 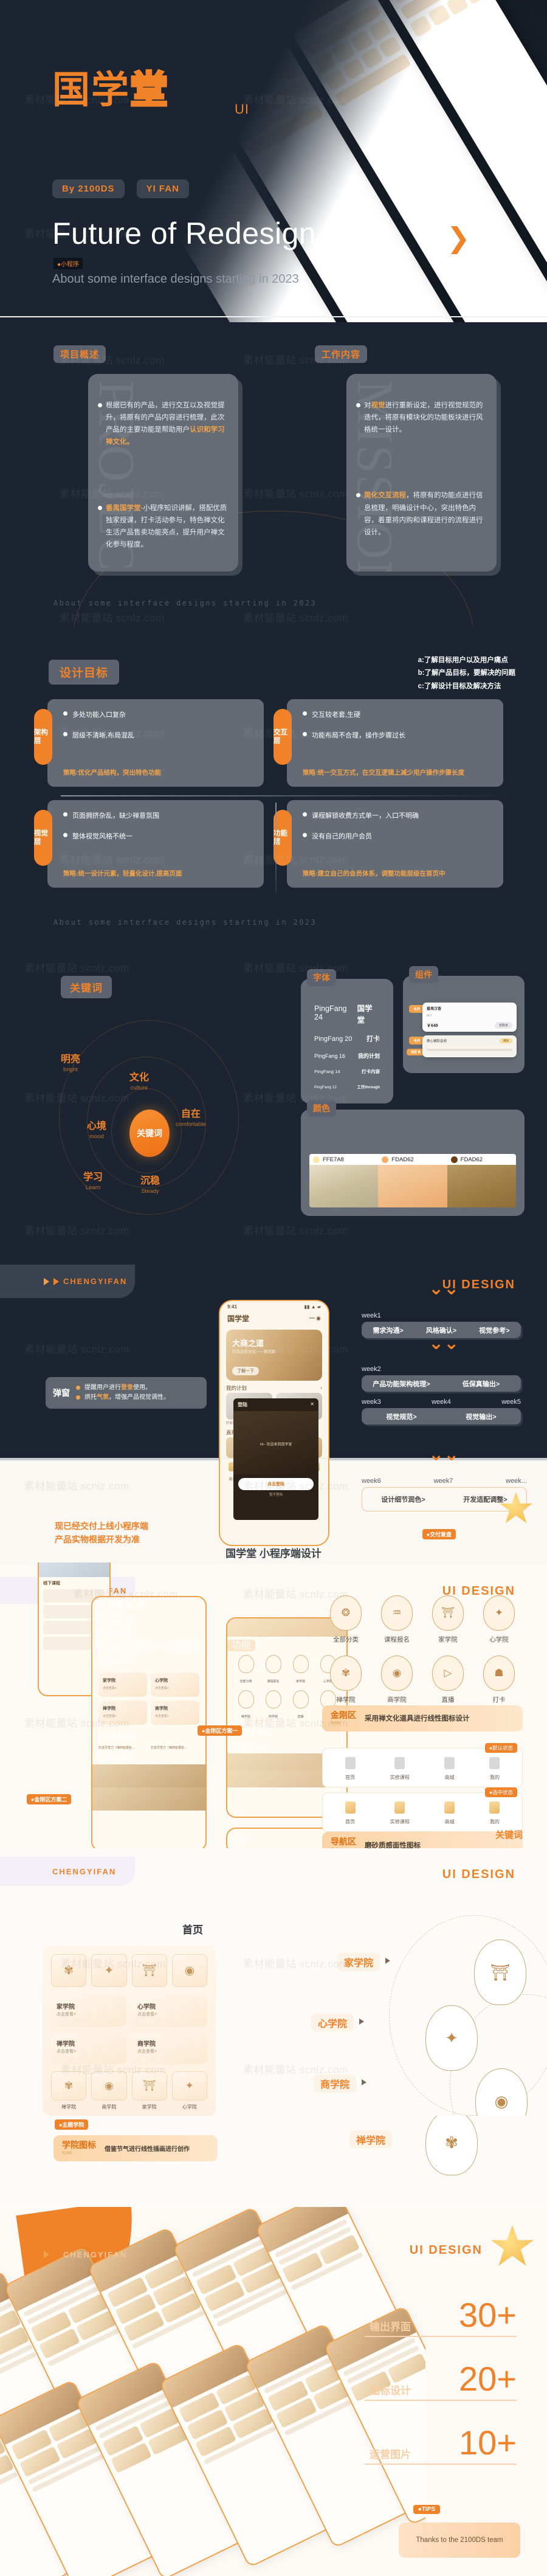 I want to click on state-default-badge: ●默认状态, so click(x=501, y=1748).